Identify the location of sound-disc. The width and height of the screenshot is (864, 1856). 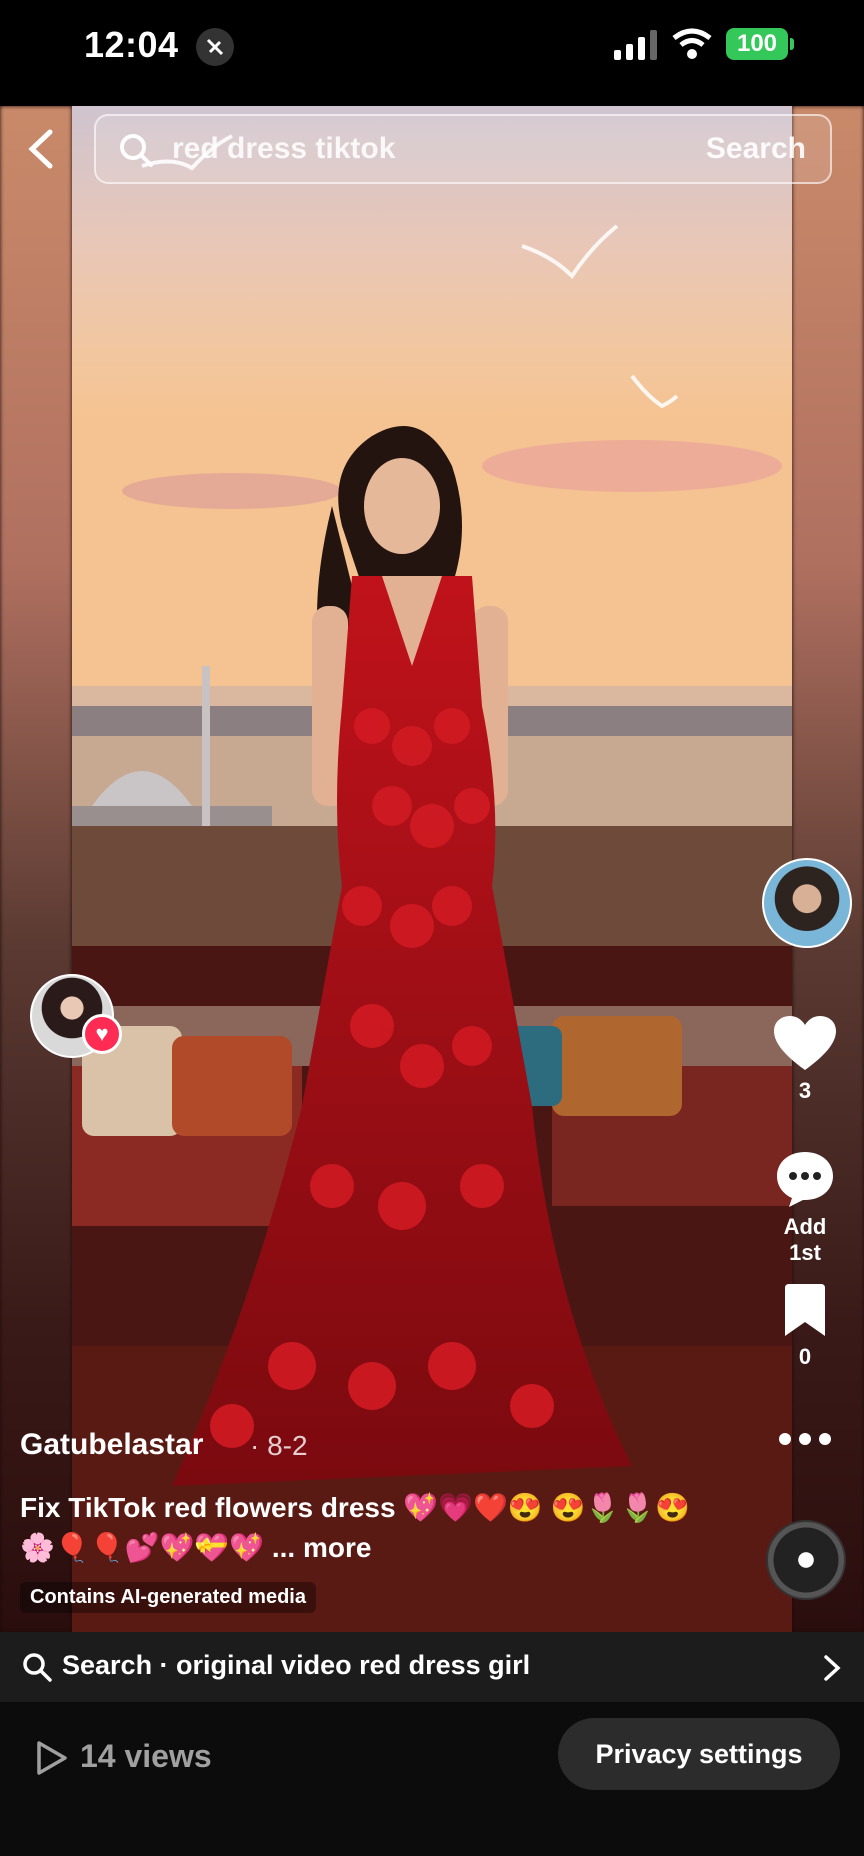
(806, 1560).